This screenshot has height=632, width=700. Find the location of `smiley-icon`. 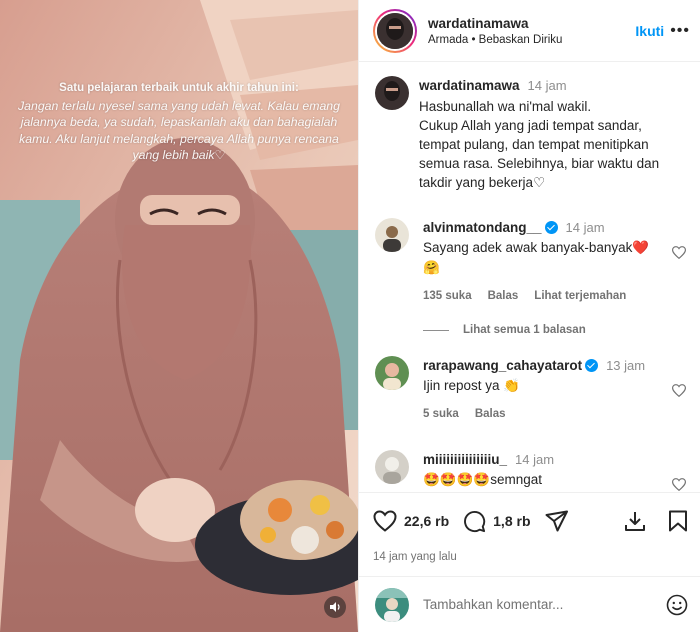

smiley-icon is located at coordinates (677, 604).